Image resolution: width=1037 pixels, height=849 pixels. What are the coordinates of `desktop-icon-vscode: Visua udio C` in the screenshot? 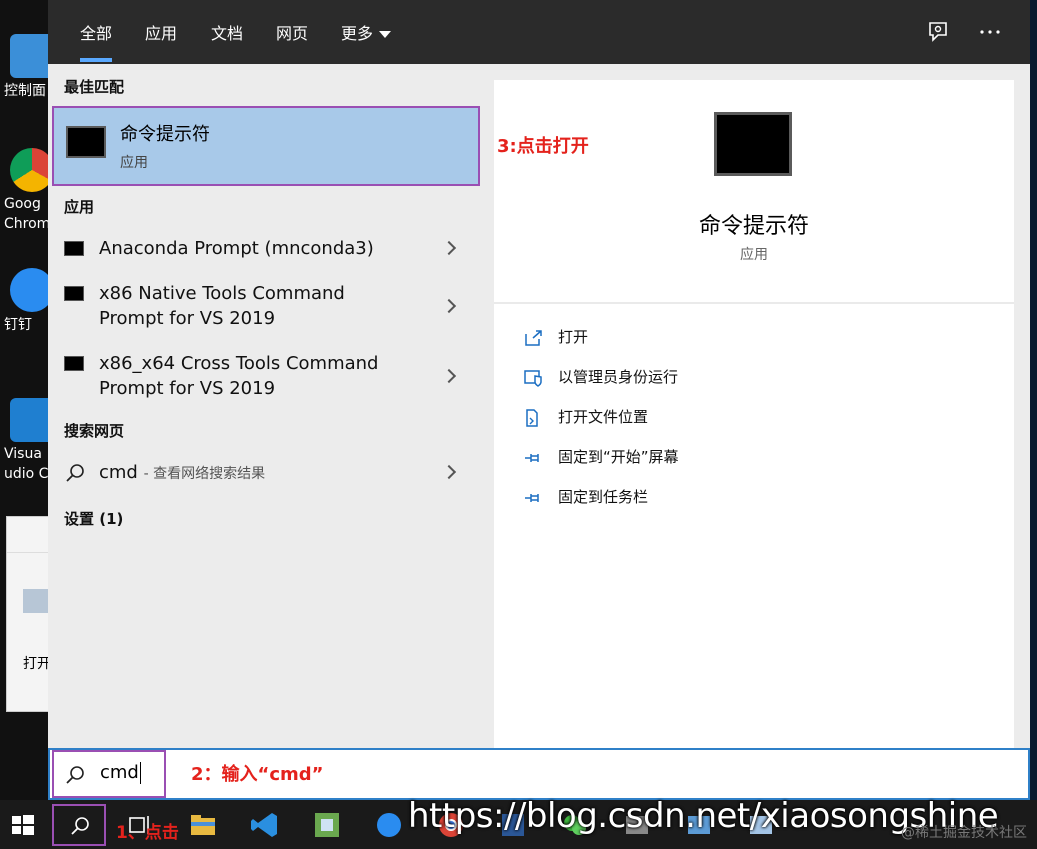 It's located at (29, 441).